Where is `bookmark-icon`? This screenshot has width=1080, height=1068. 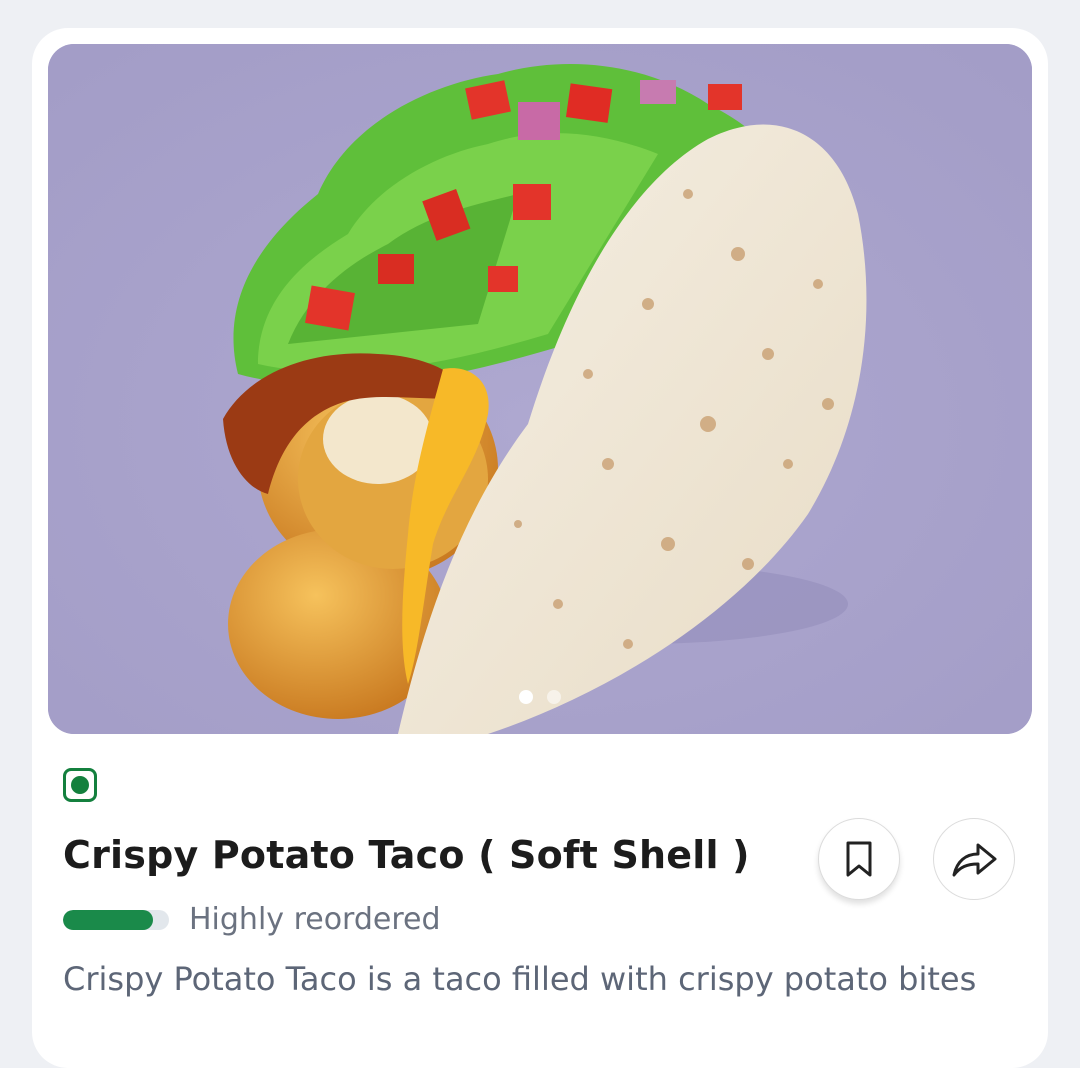 bookmark-icon is located at coordinates (859, 859).